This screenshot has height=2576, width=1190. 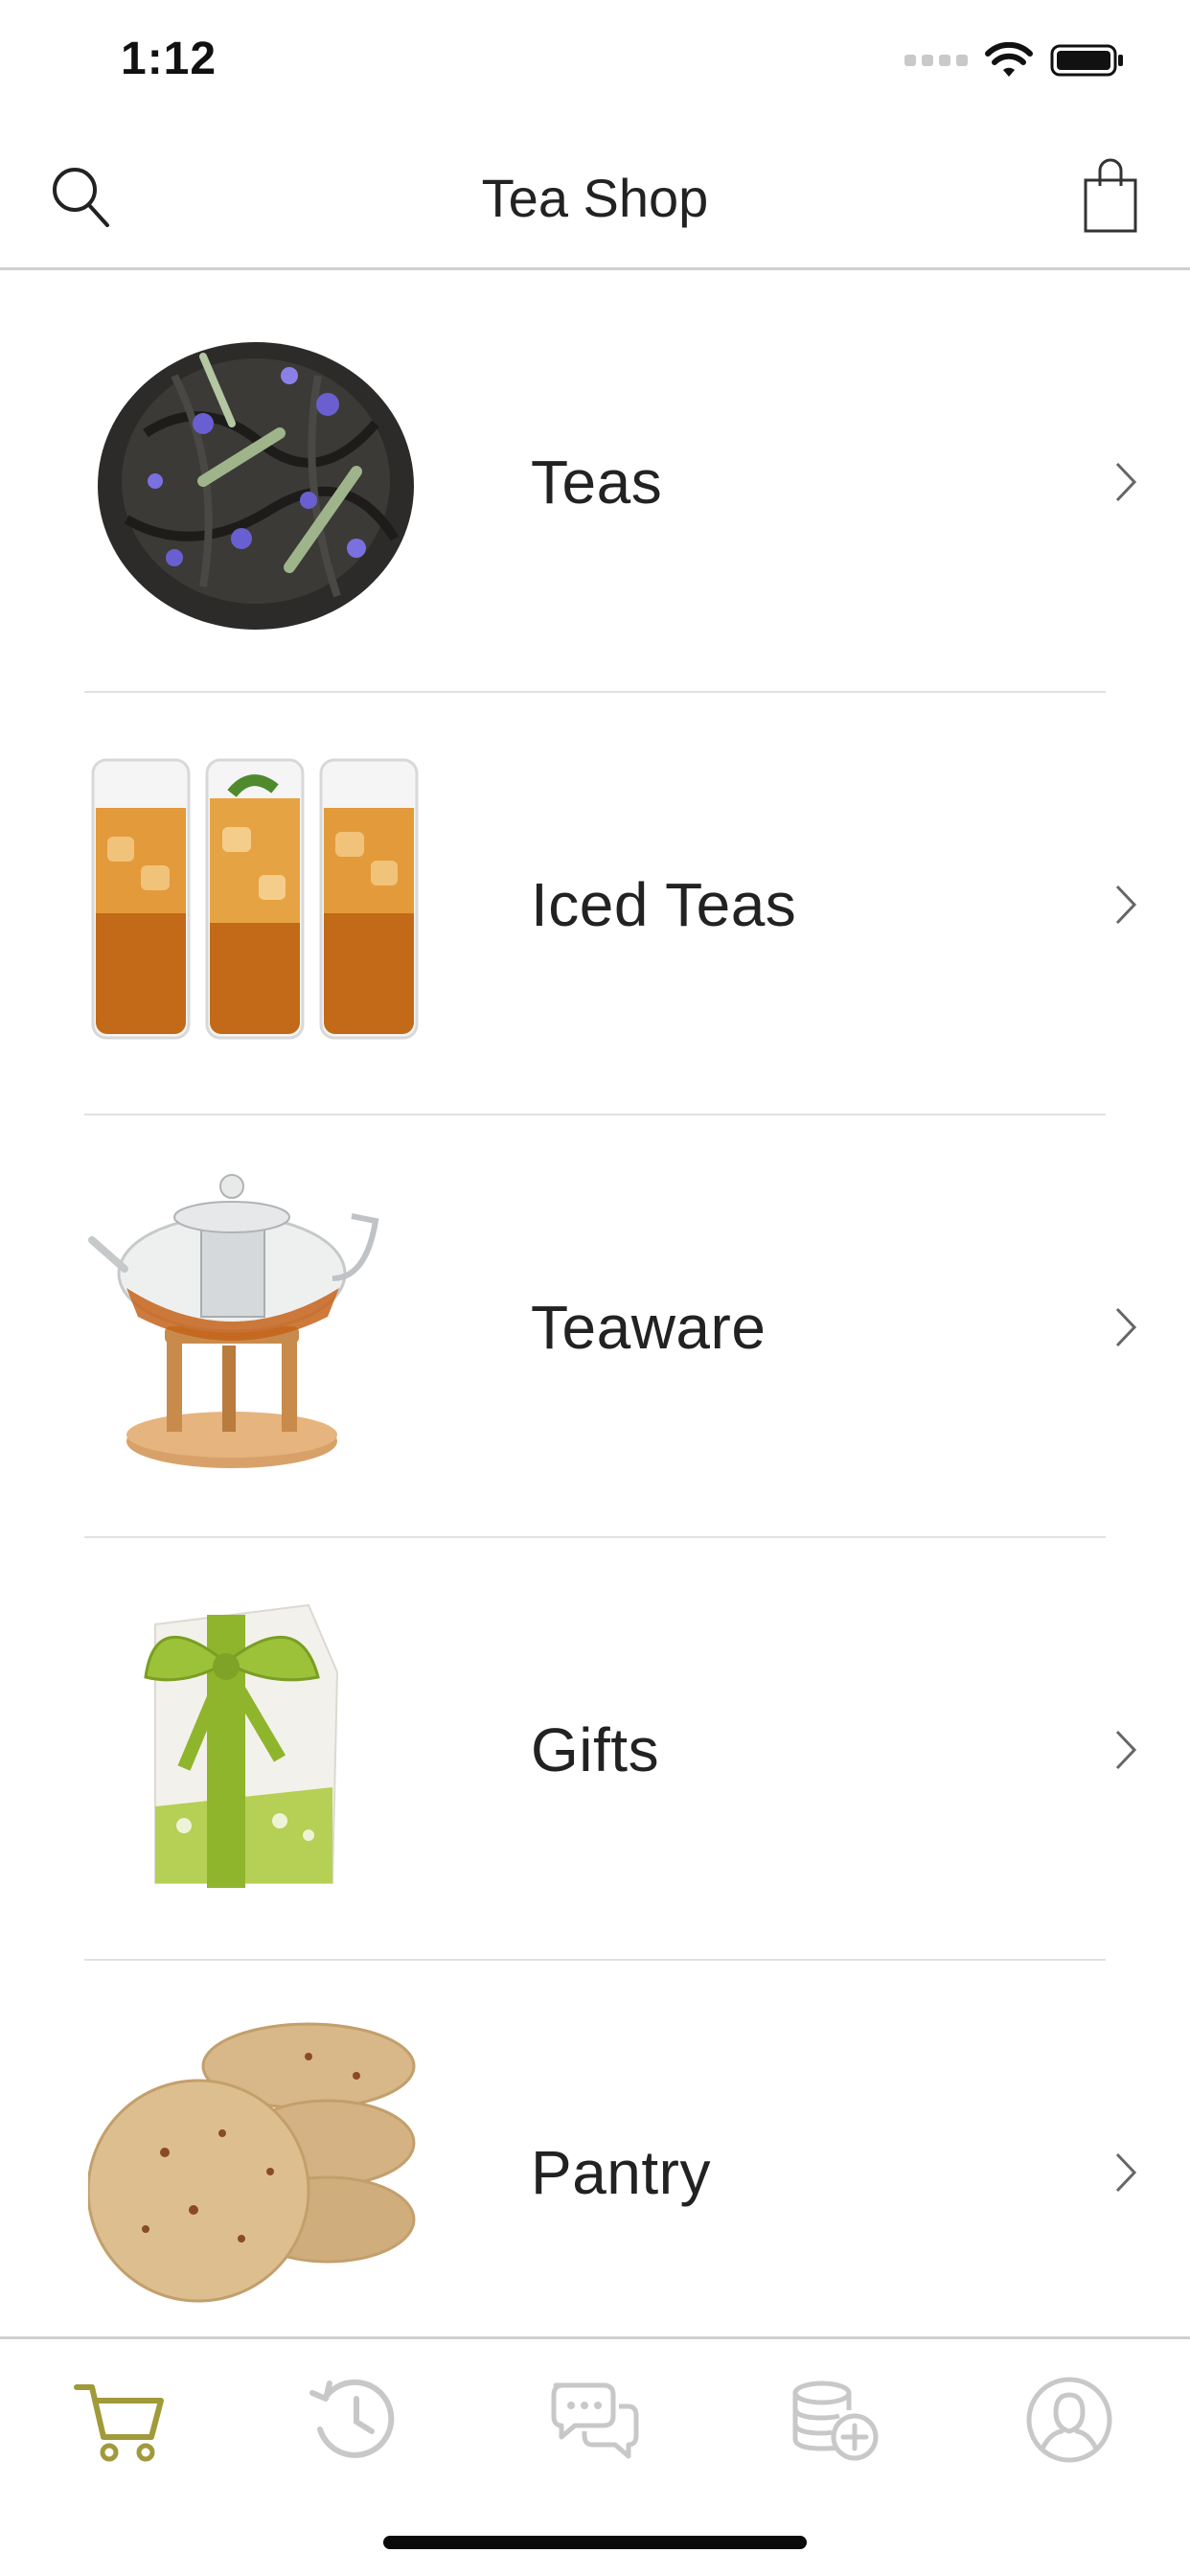 I want to click on category-label: Teaware, so click(x=649, y=1327).